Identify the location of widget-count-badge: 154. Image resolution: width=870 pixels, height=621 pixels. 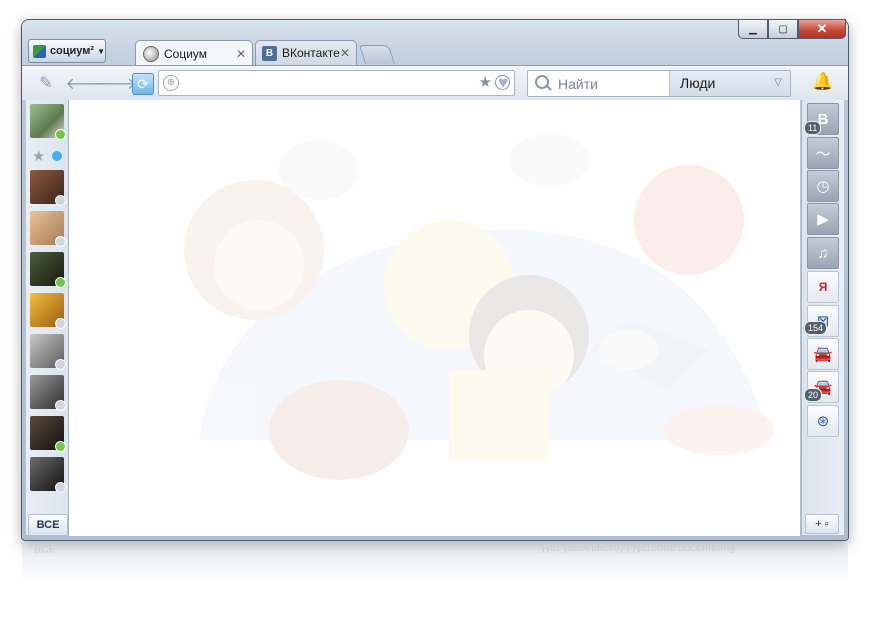
(816, 328).